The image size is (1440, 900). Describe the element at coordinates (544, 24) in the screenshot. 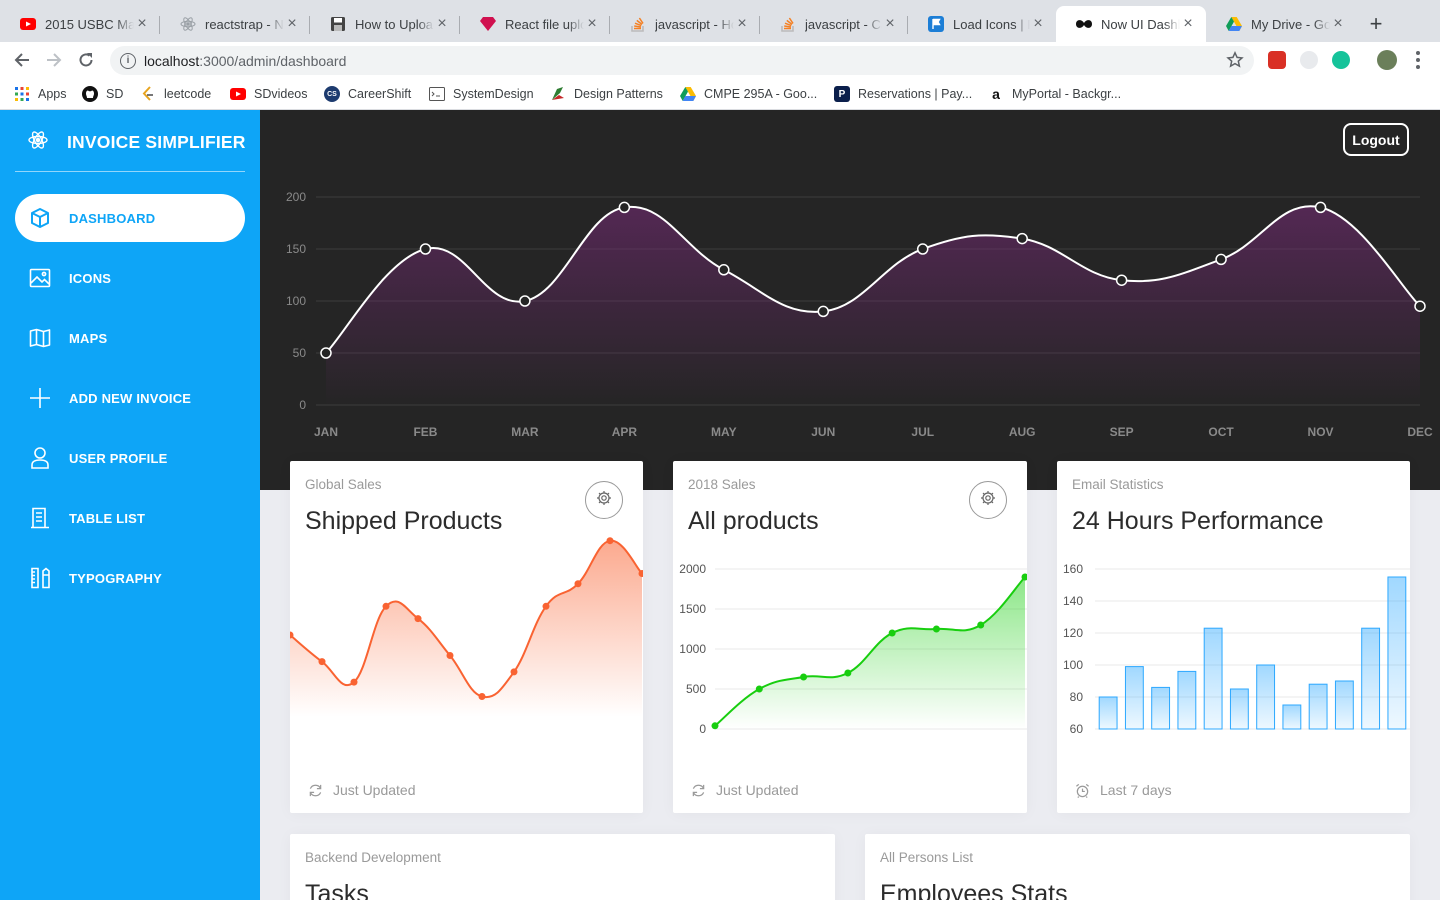

I see `tab-title: React file uploa` at that location.